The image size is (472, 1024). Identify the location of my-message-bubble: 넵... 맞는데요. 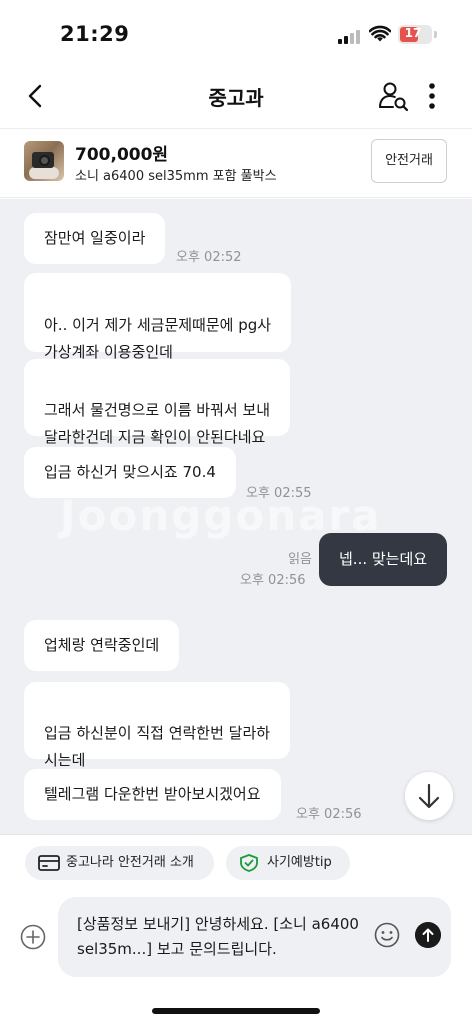
(383, 559).